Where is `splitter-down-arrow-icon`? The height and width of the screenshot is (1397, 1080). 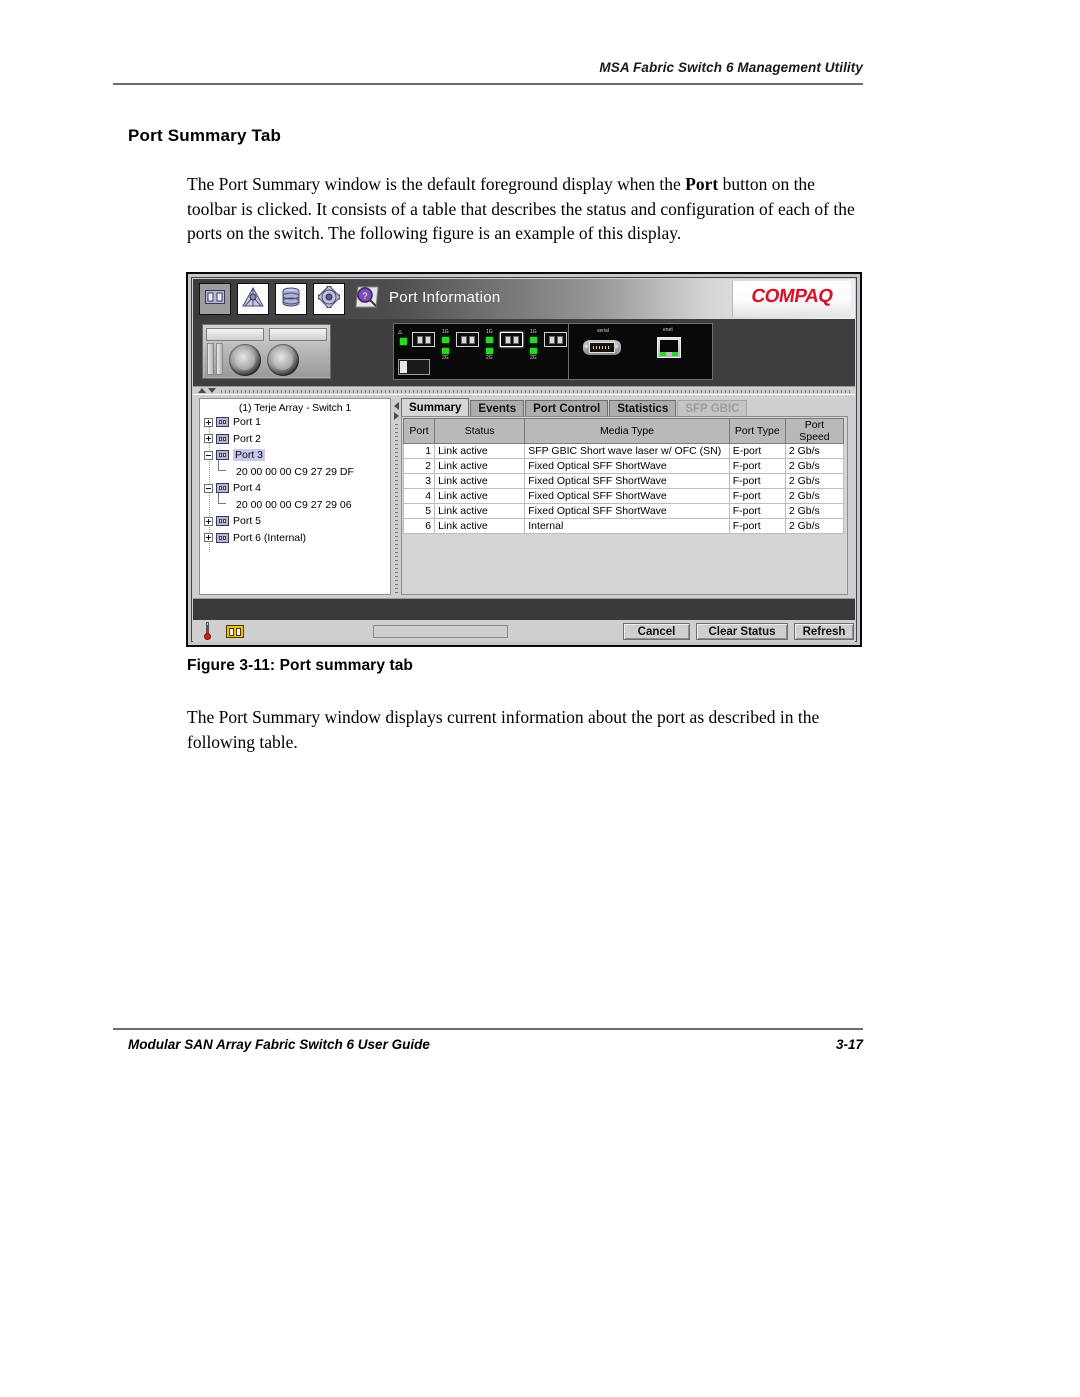
splitter-down-arrow-icon is located at coordinates (212, 390).